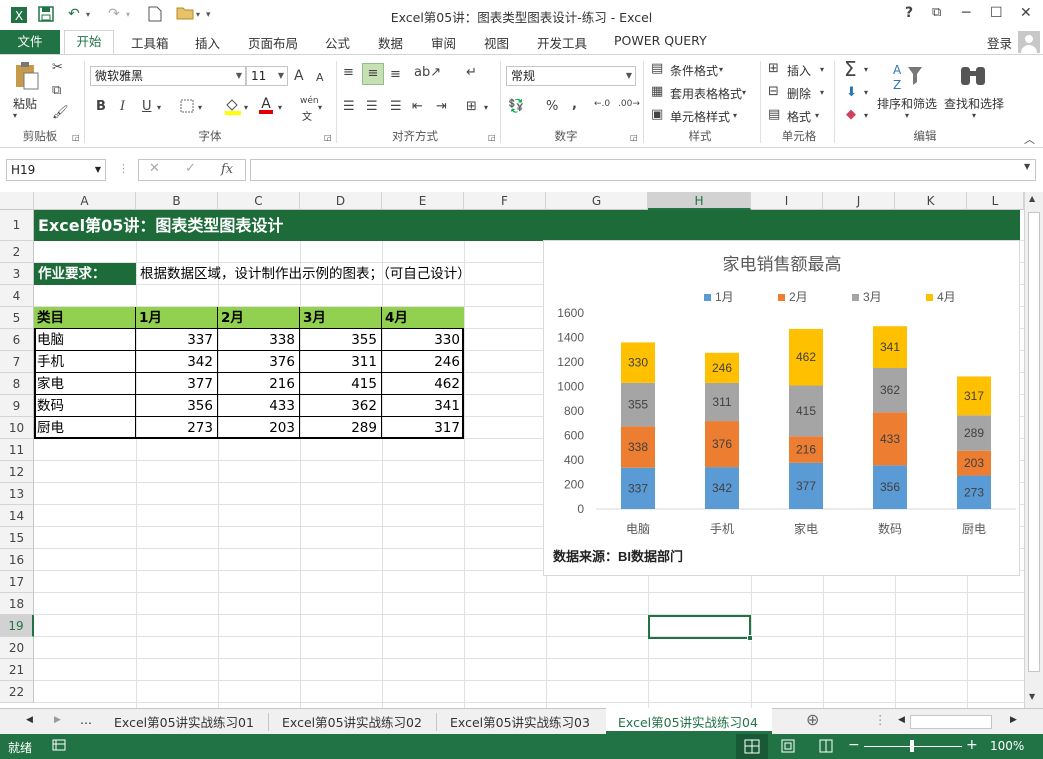 This screenshot has width=1043, height=759. I want to click on table-cell: 273, so click(177, 428).